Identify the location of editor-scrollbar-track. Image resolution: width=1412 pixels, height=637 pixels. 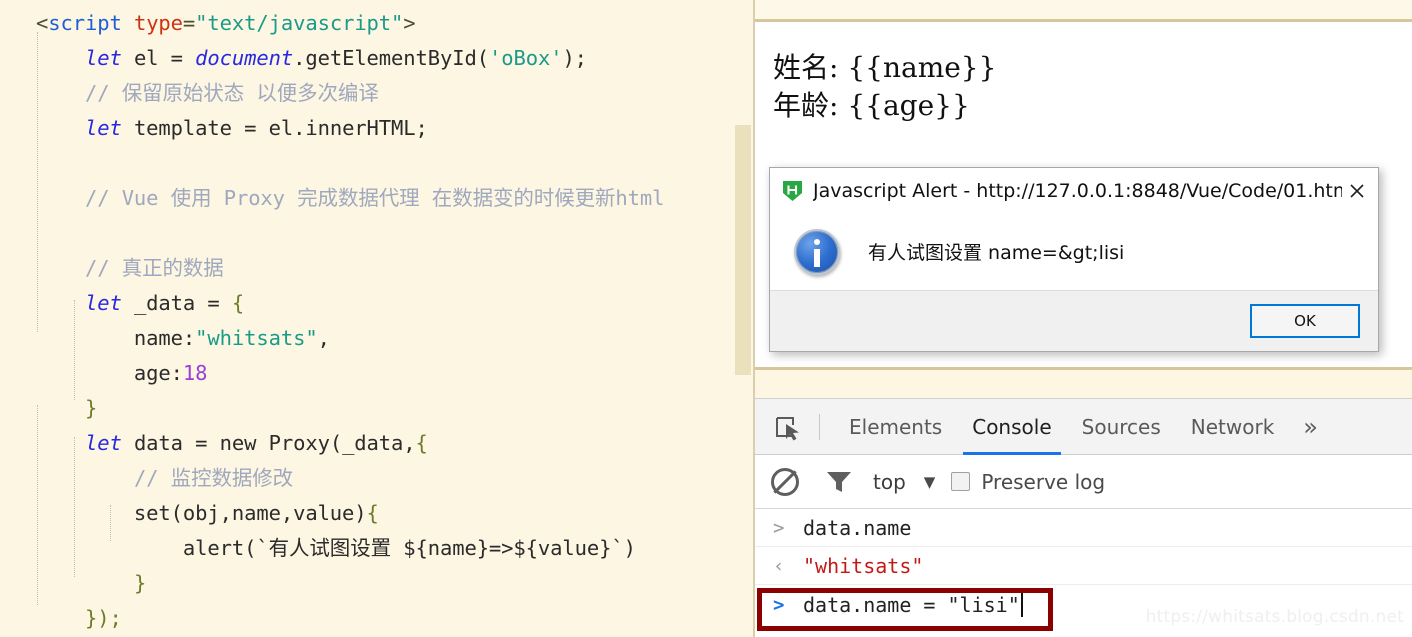
(744, 318).